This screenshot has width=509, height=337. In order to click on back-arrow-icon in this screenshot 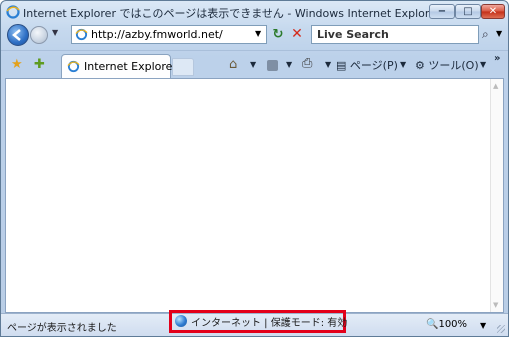, I will do `click(16, 35)`.